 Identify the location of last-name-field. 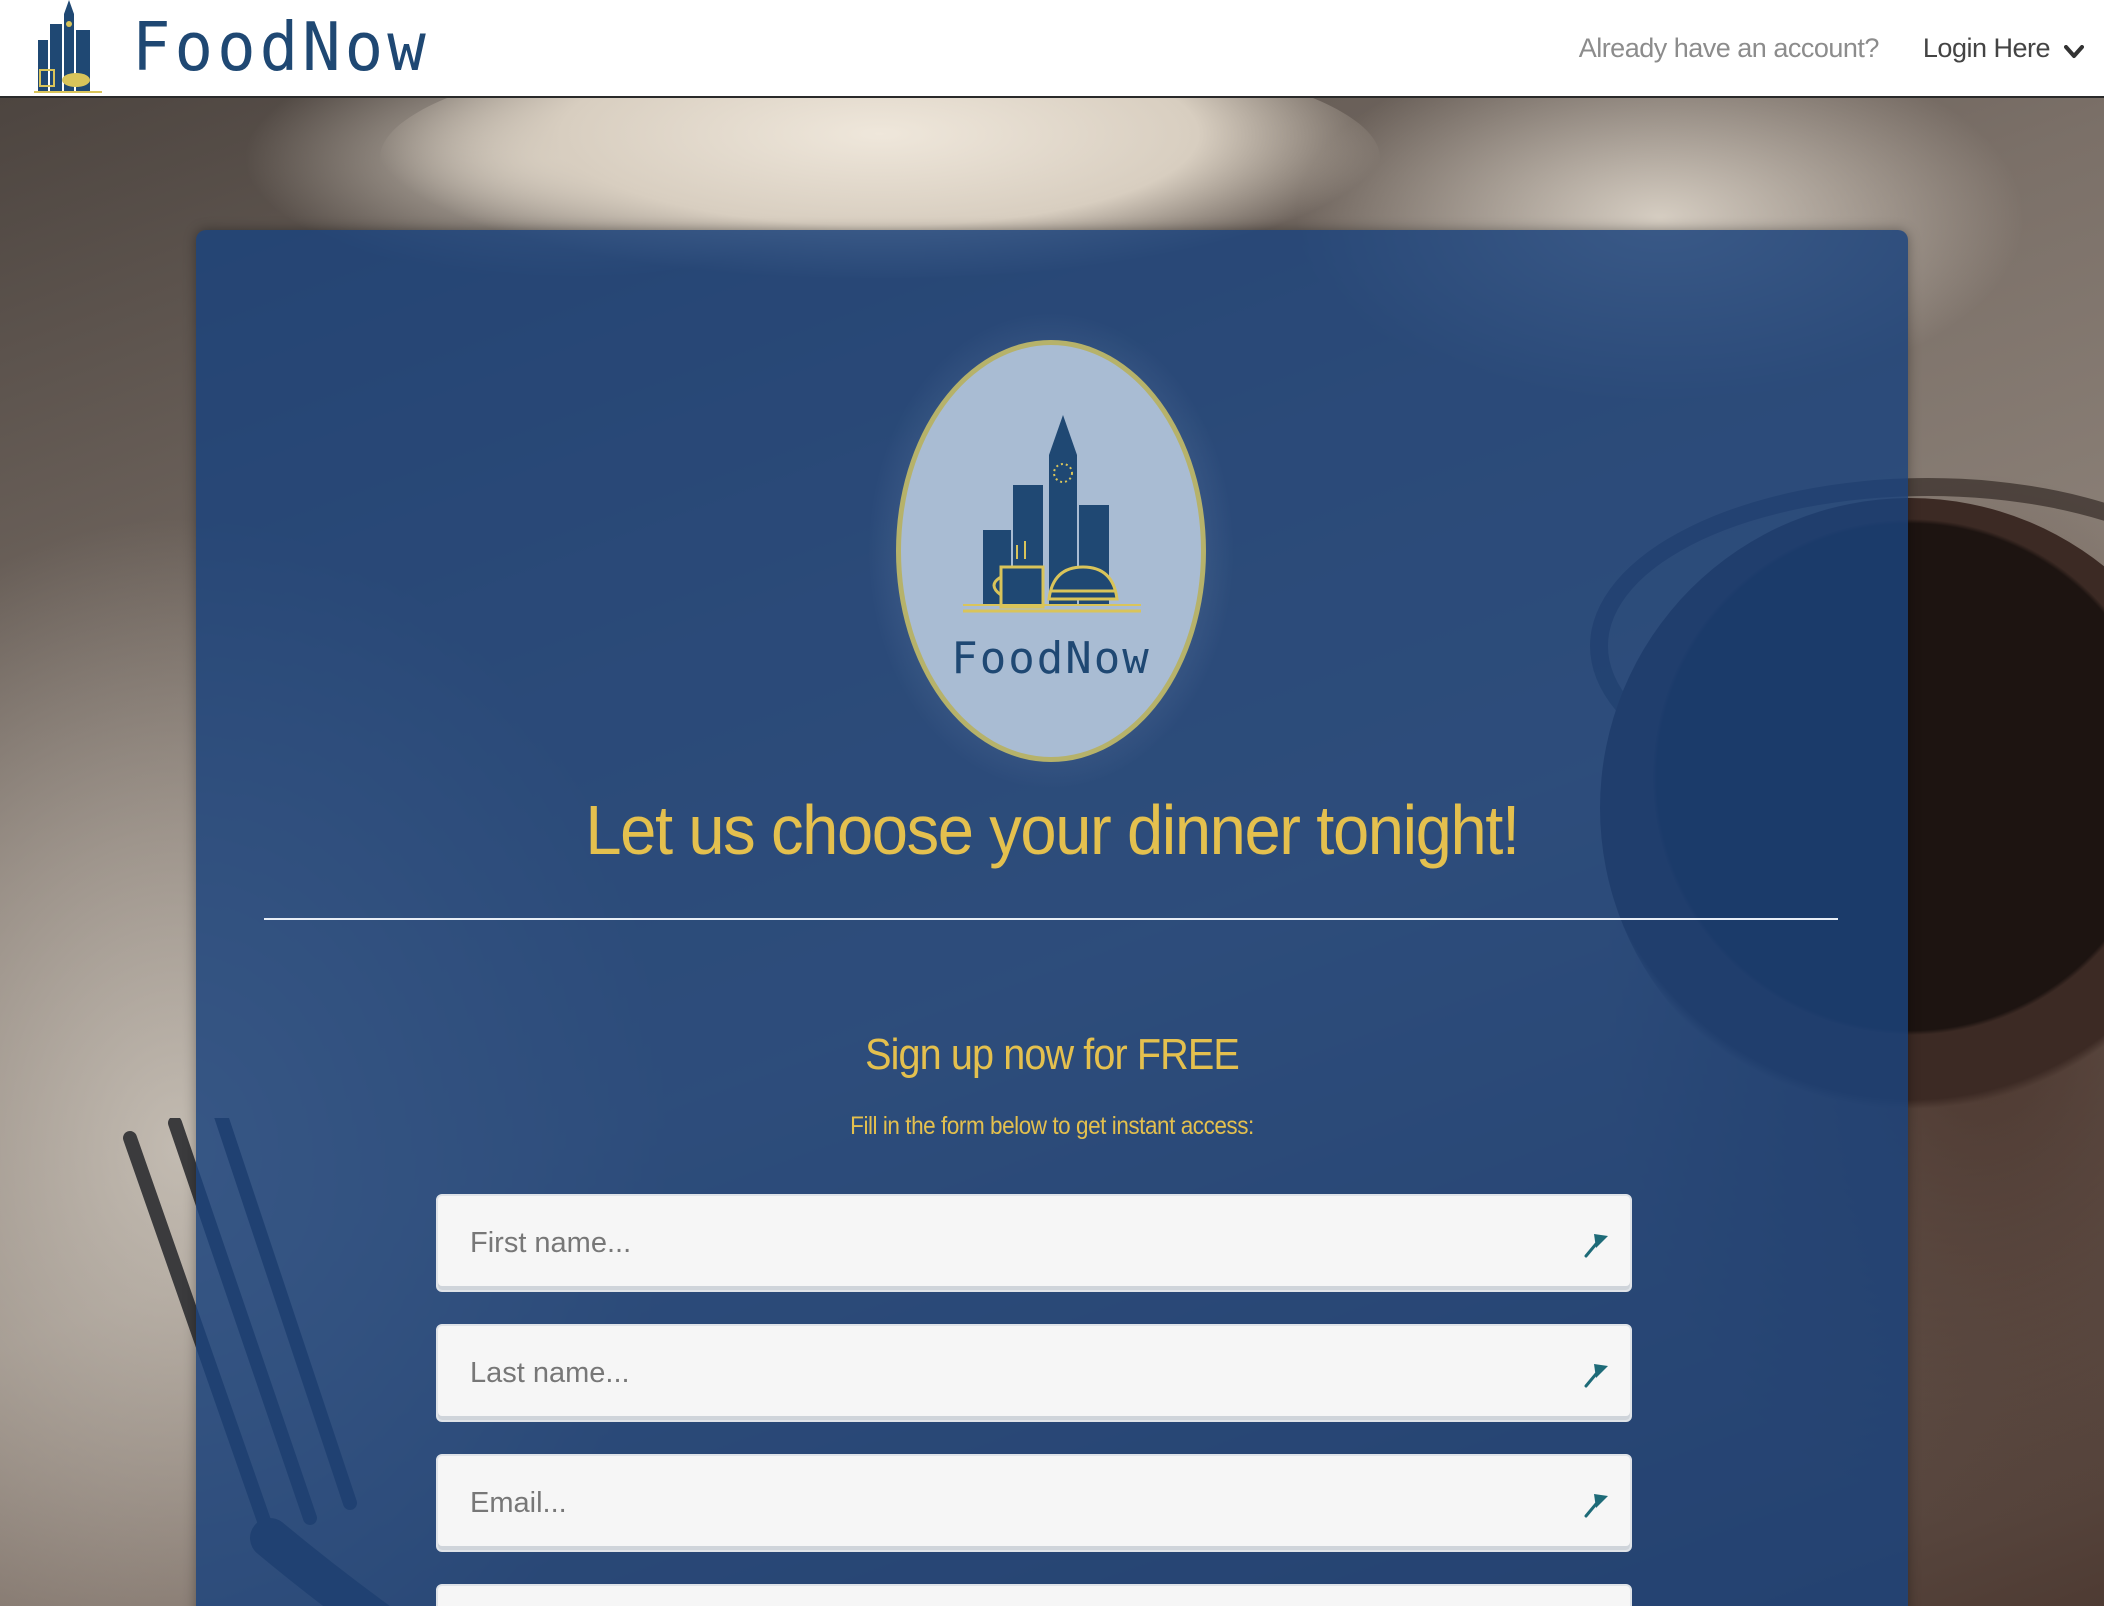
(1034, 1373).